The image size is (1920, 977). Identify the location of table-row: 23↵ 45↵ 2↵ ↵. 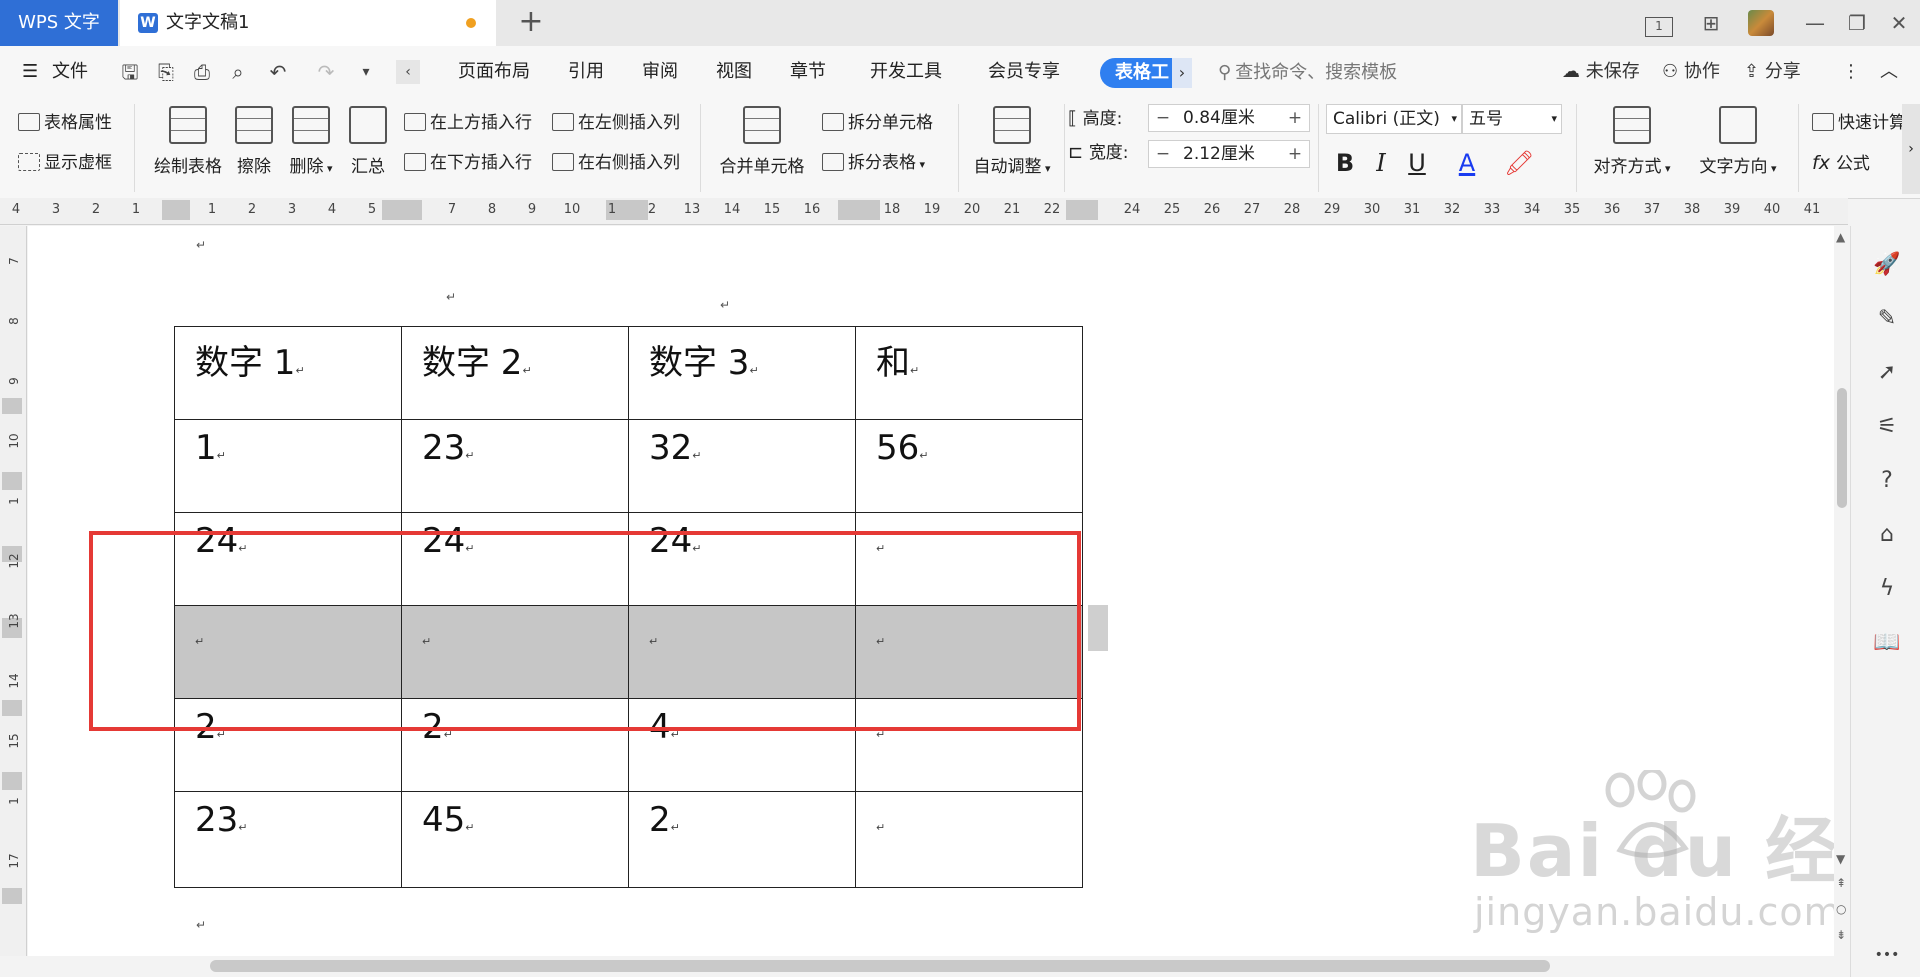
(628, 839).